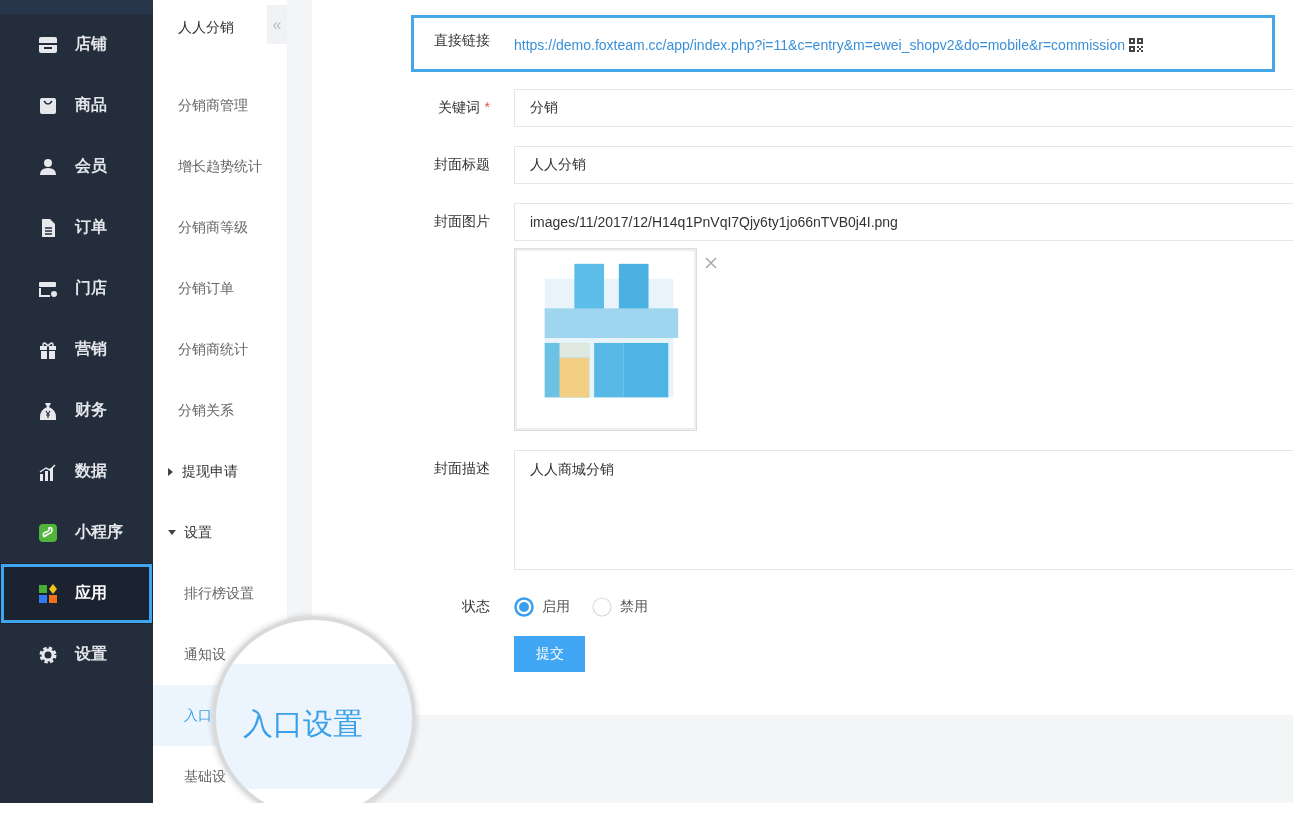 Image resolution: width=1293 pixels, height=818 pixels. What do you see at coordinates (461, 222) in the screenshot?
I see `field-label: 封面图片` at bounding box center [461, 222].